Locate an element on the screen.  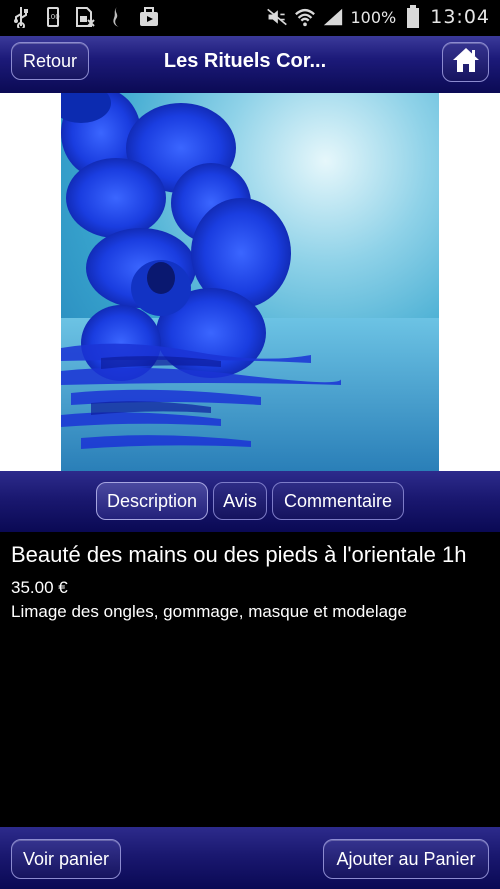
home-icon is located at coordinates (466, 62).